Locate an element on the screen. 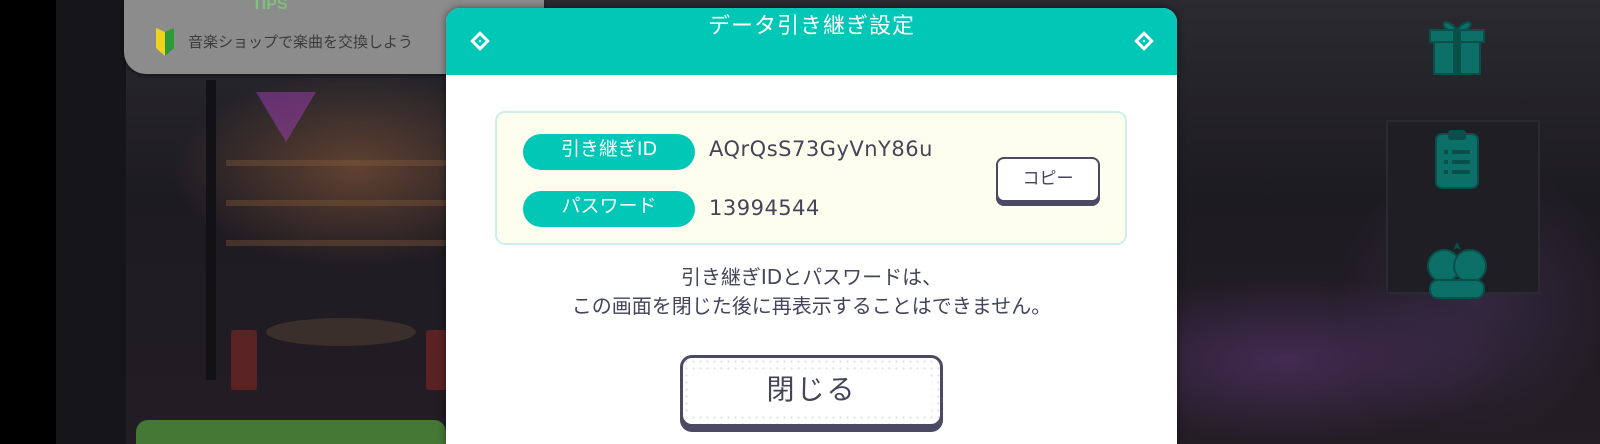 The height and width of the screenshot is (444, 1600). friends-icon is located at coordinates (1457, 269).